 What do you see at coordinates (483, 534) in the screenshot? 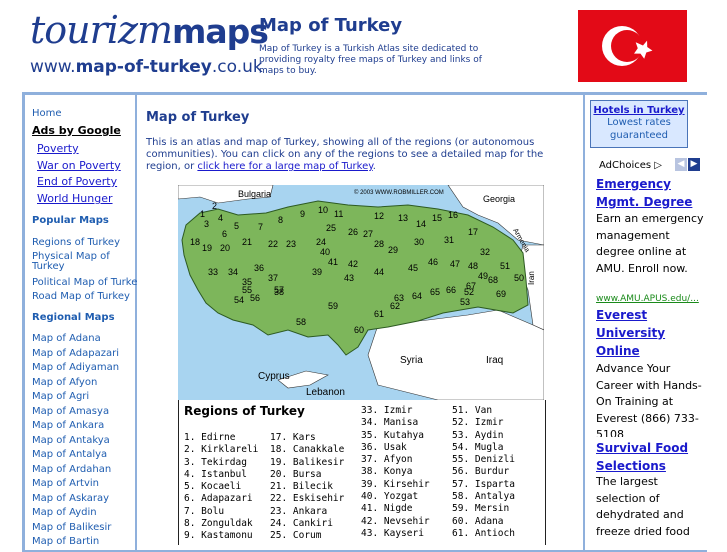
I see `region-list-item: 61. Antioch` at bounding box center [483, 534].